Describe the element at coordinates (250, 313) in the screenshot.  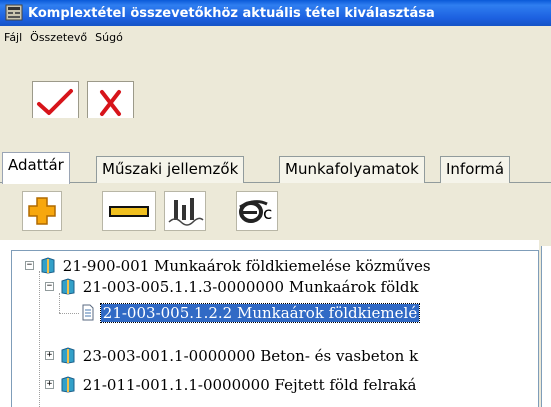
I see `tree-node-selected: 21-003-005.1.2.2 Munkaárok földkiemelé` at that location.